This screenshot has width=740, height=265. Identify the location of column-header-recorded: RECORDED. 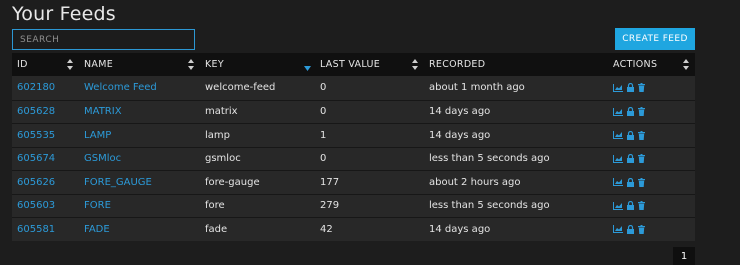
(517, 64).